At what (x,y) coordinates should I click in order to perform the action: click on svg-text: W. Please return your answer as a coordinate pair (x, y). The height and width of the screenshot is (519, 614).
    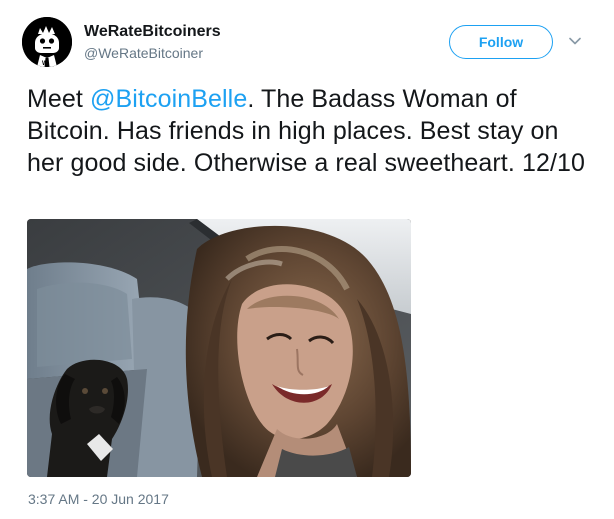
    Looking at the image, I should click on (45, 64).